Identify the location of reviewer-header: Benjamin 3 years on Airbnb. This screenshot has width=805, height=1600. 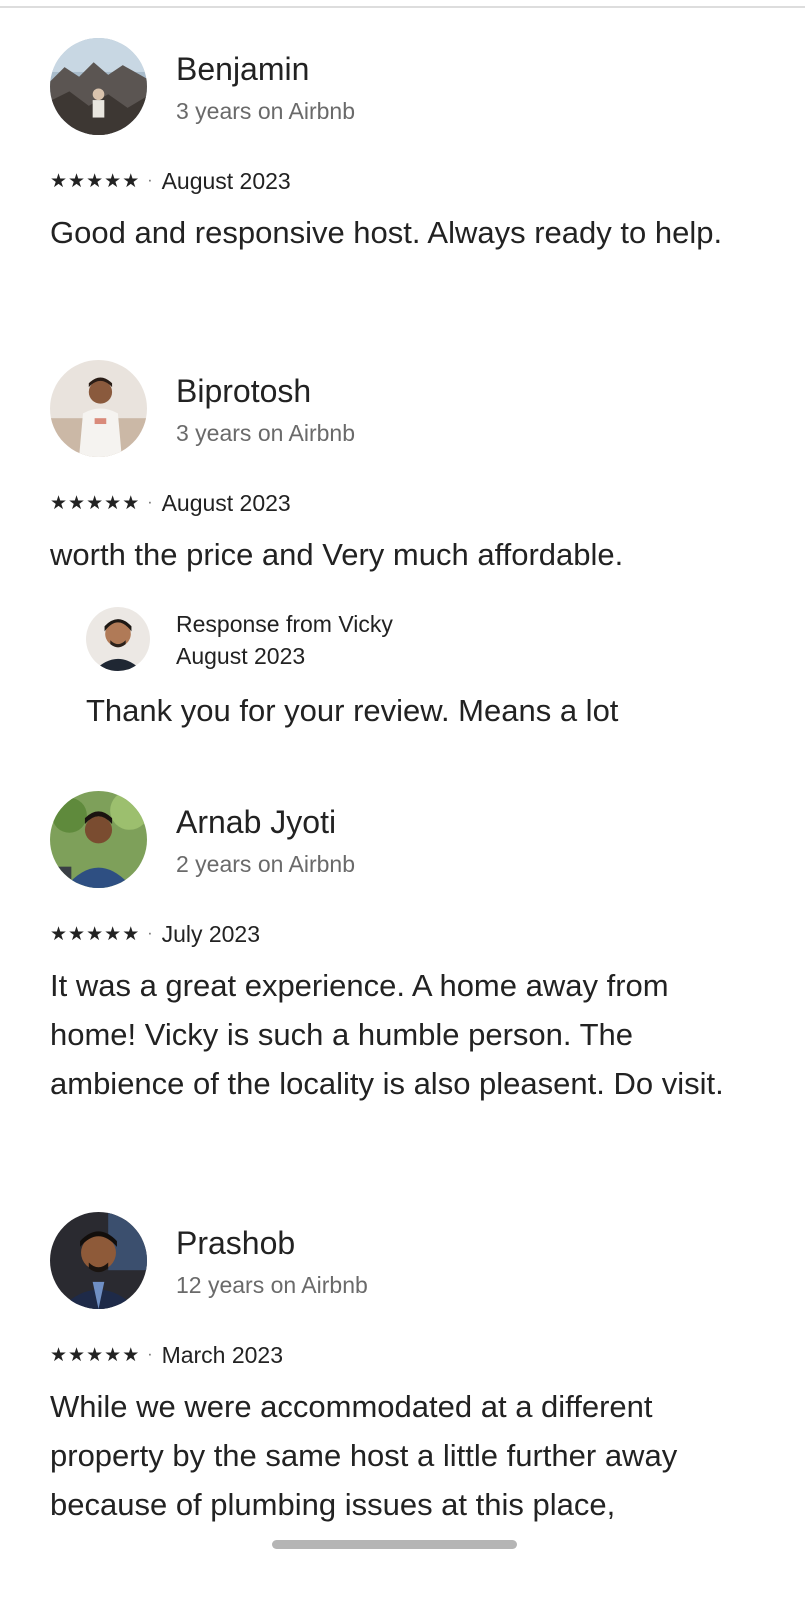
(405, 88).